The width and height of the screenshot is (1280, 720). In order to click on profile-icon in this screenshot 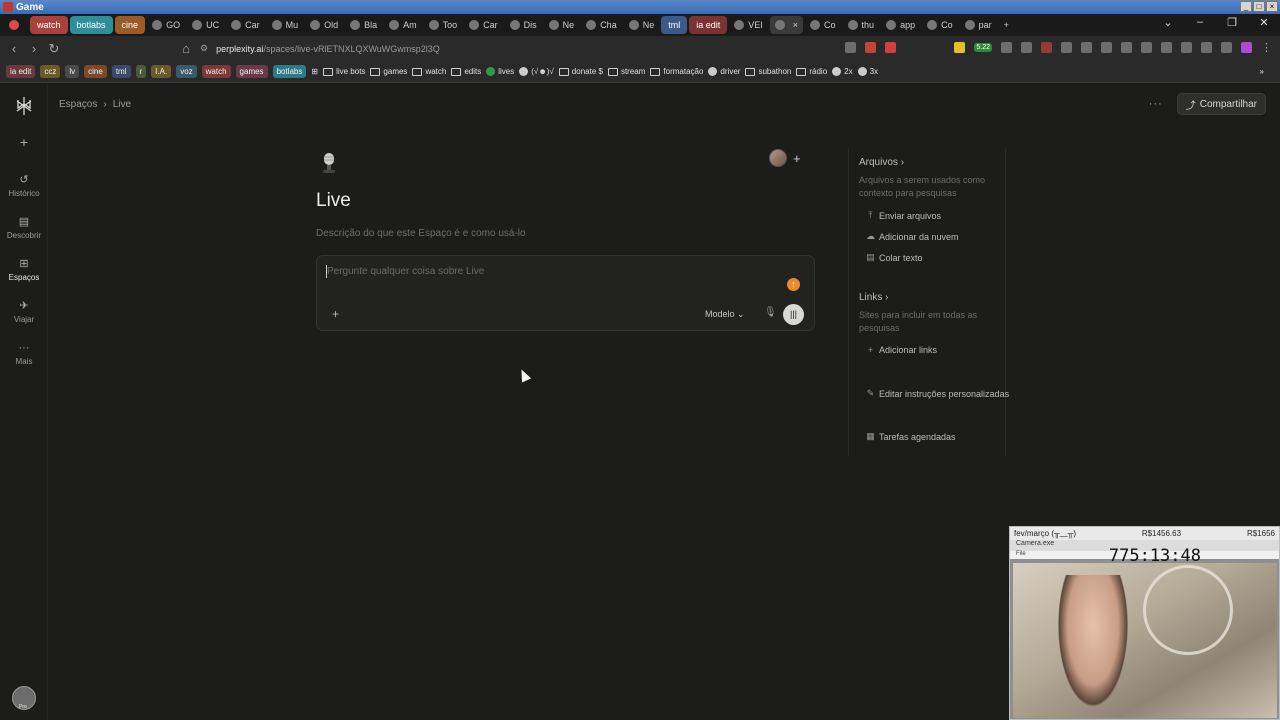, I will do `click(1246, 47)`.